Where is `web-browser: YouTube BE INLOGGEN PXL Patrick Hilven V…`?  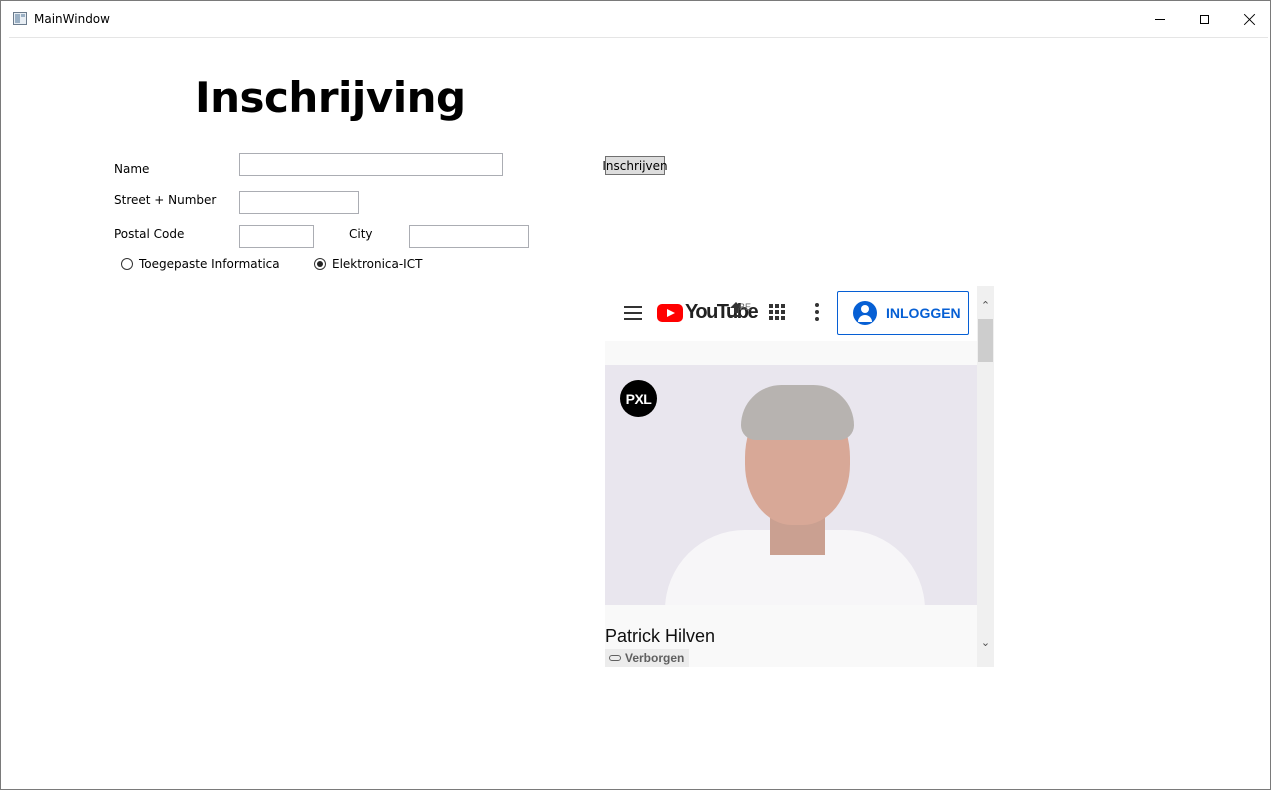 web-browser: YouTube BE INLOGGEN PXL Patrick Hilven V… is located at coordinates (799, 476).